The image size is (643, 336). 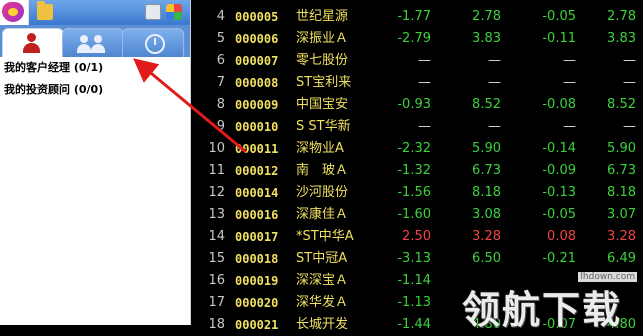 What do you see at coordinates (322, 280) in the screenshot?
I see `stock-name: 深深宝Ａ` at bounding box center [322, 280].